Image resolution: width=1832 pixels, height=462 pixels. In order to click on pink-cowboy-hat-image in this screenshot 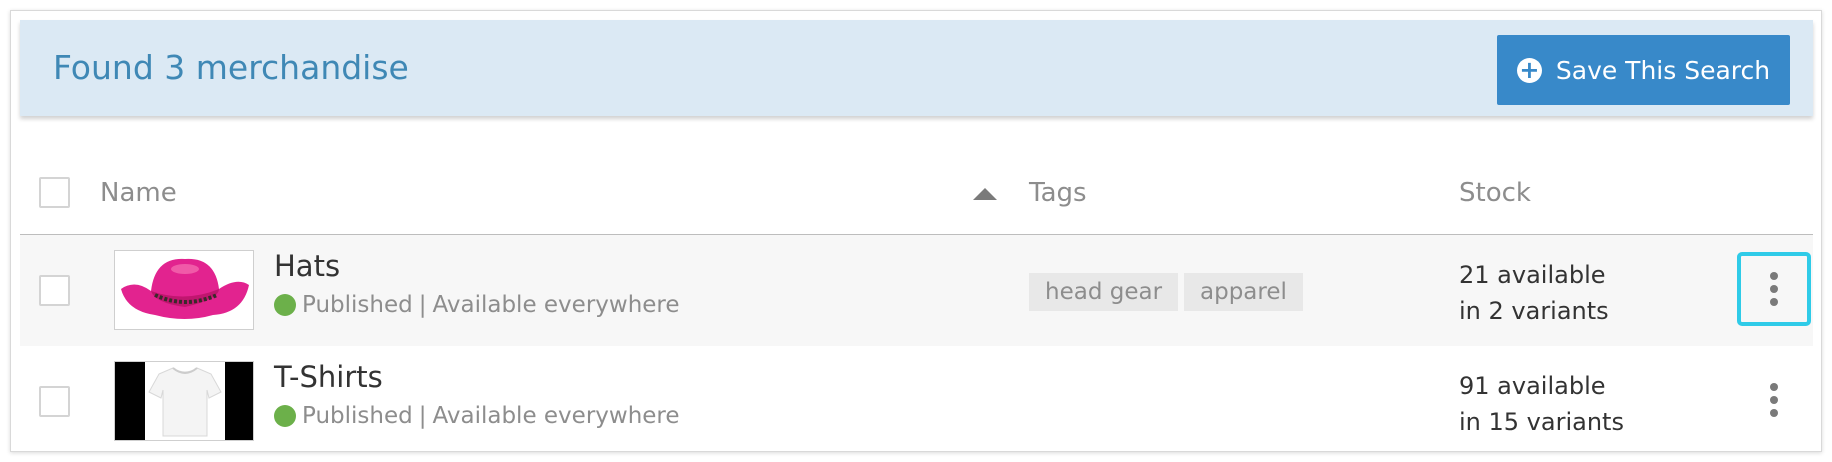, I will do `click(184, 290)`.